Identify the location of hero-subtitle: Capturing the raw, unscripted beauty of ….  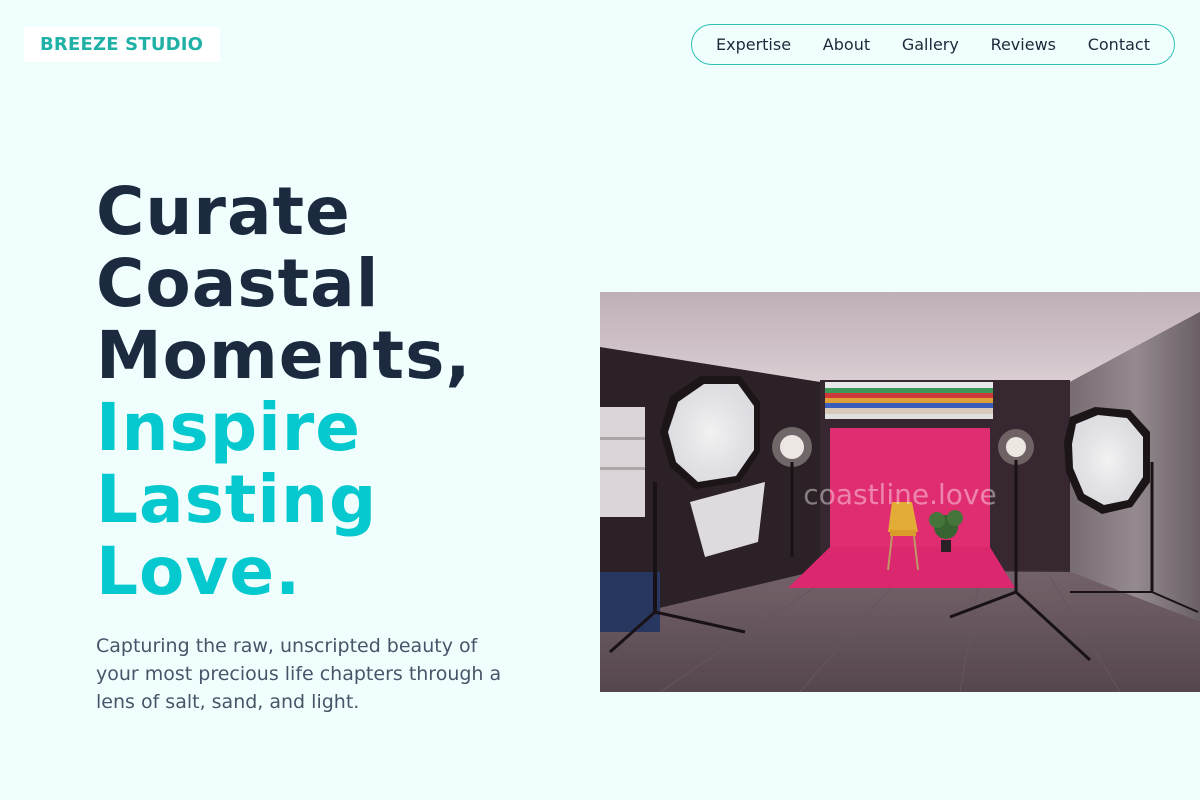
(299, 674).